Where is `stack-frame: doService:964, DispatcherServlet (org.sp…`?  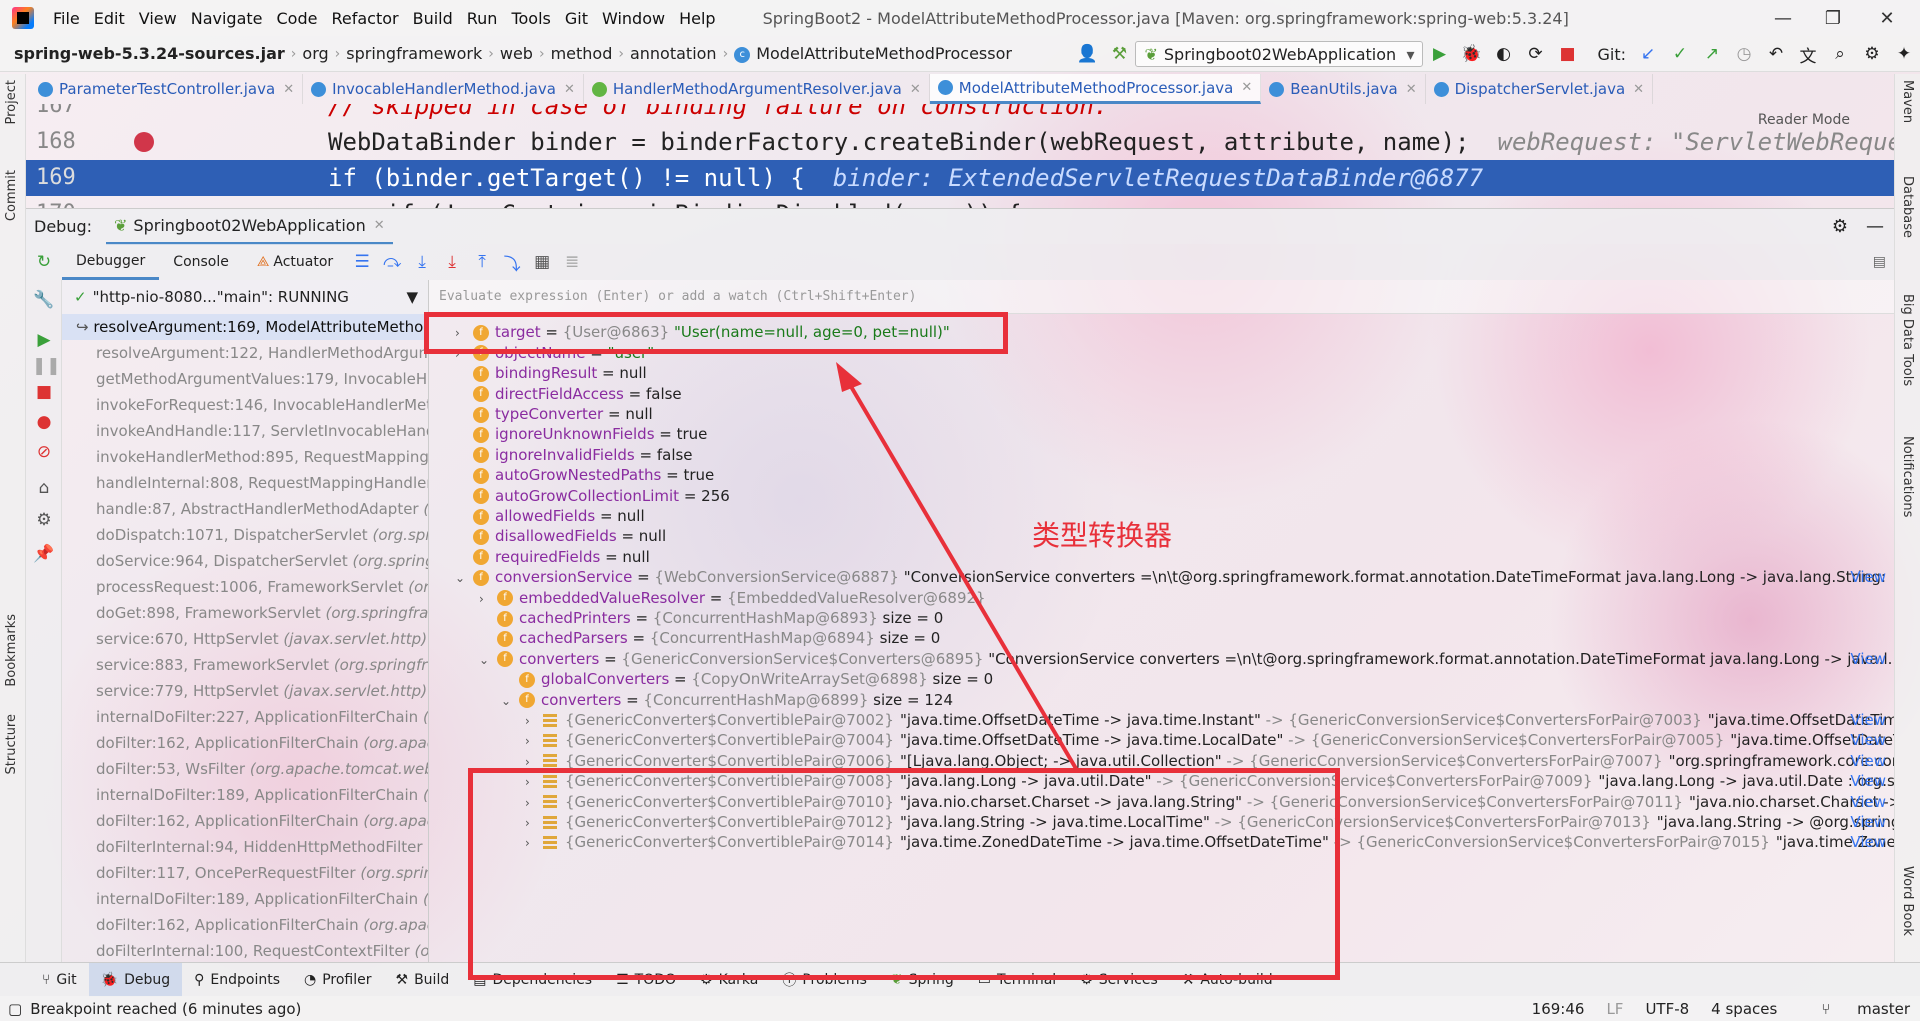
stack-frame: doService:964, DispatcherServlet (org.sp… is located at coordinates (245, 561).